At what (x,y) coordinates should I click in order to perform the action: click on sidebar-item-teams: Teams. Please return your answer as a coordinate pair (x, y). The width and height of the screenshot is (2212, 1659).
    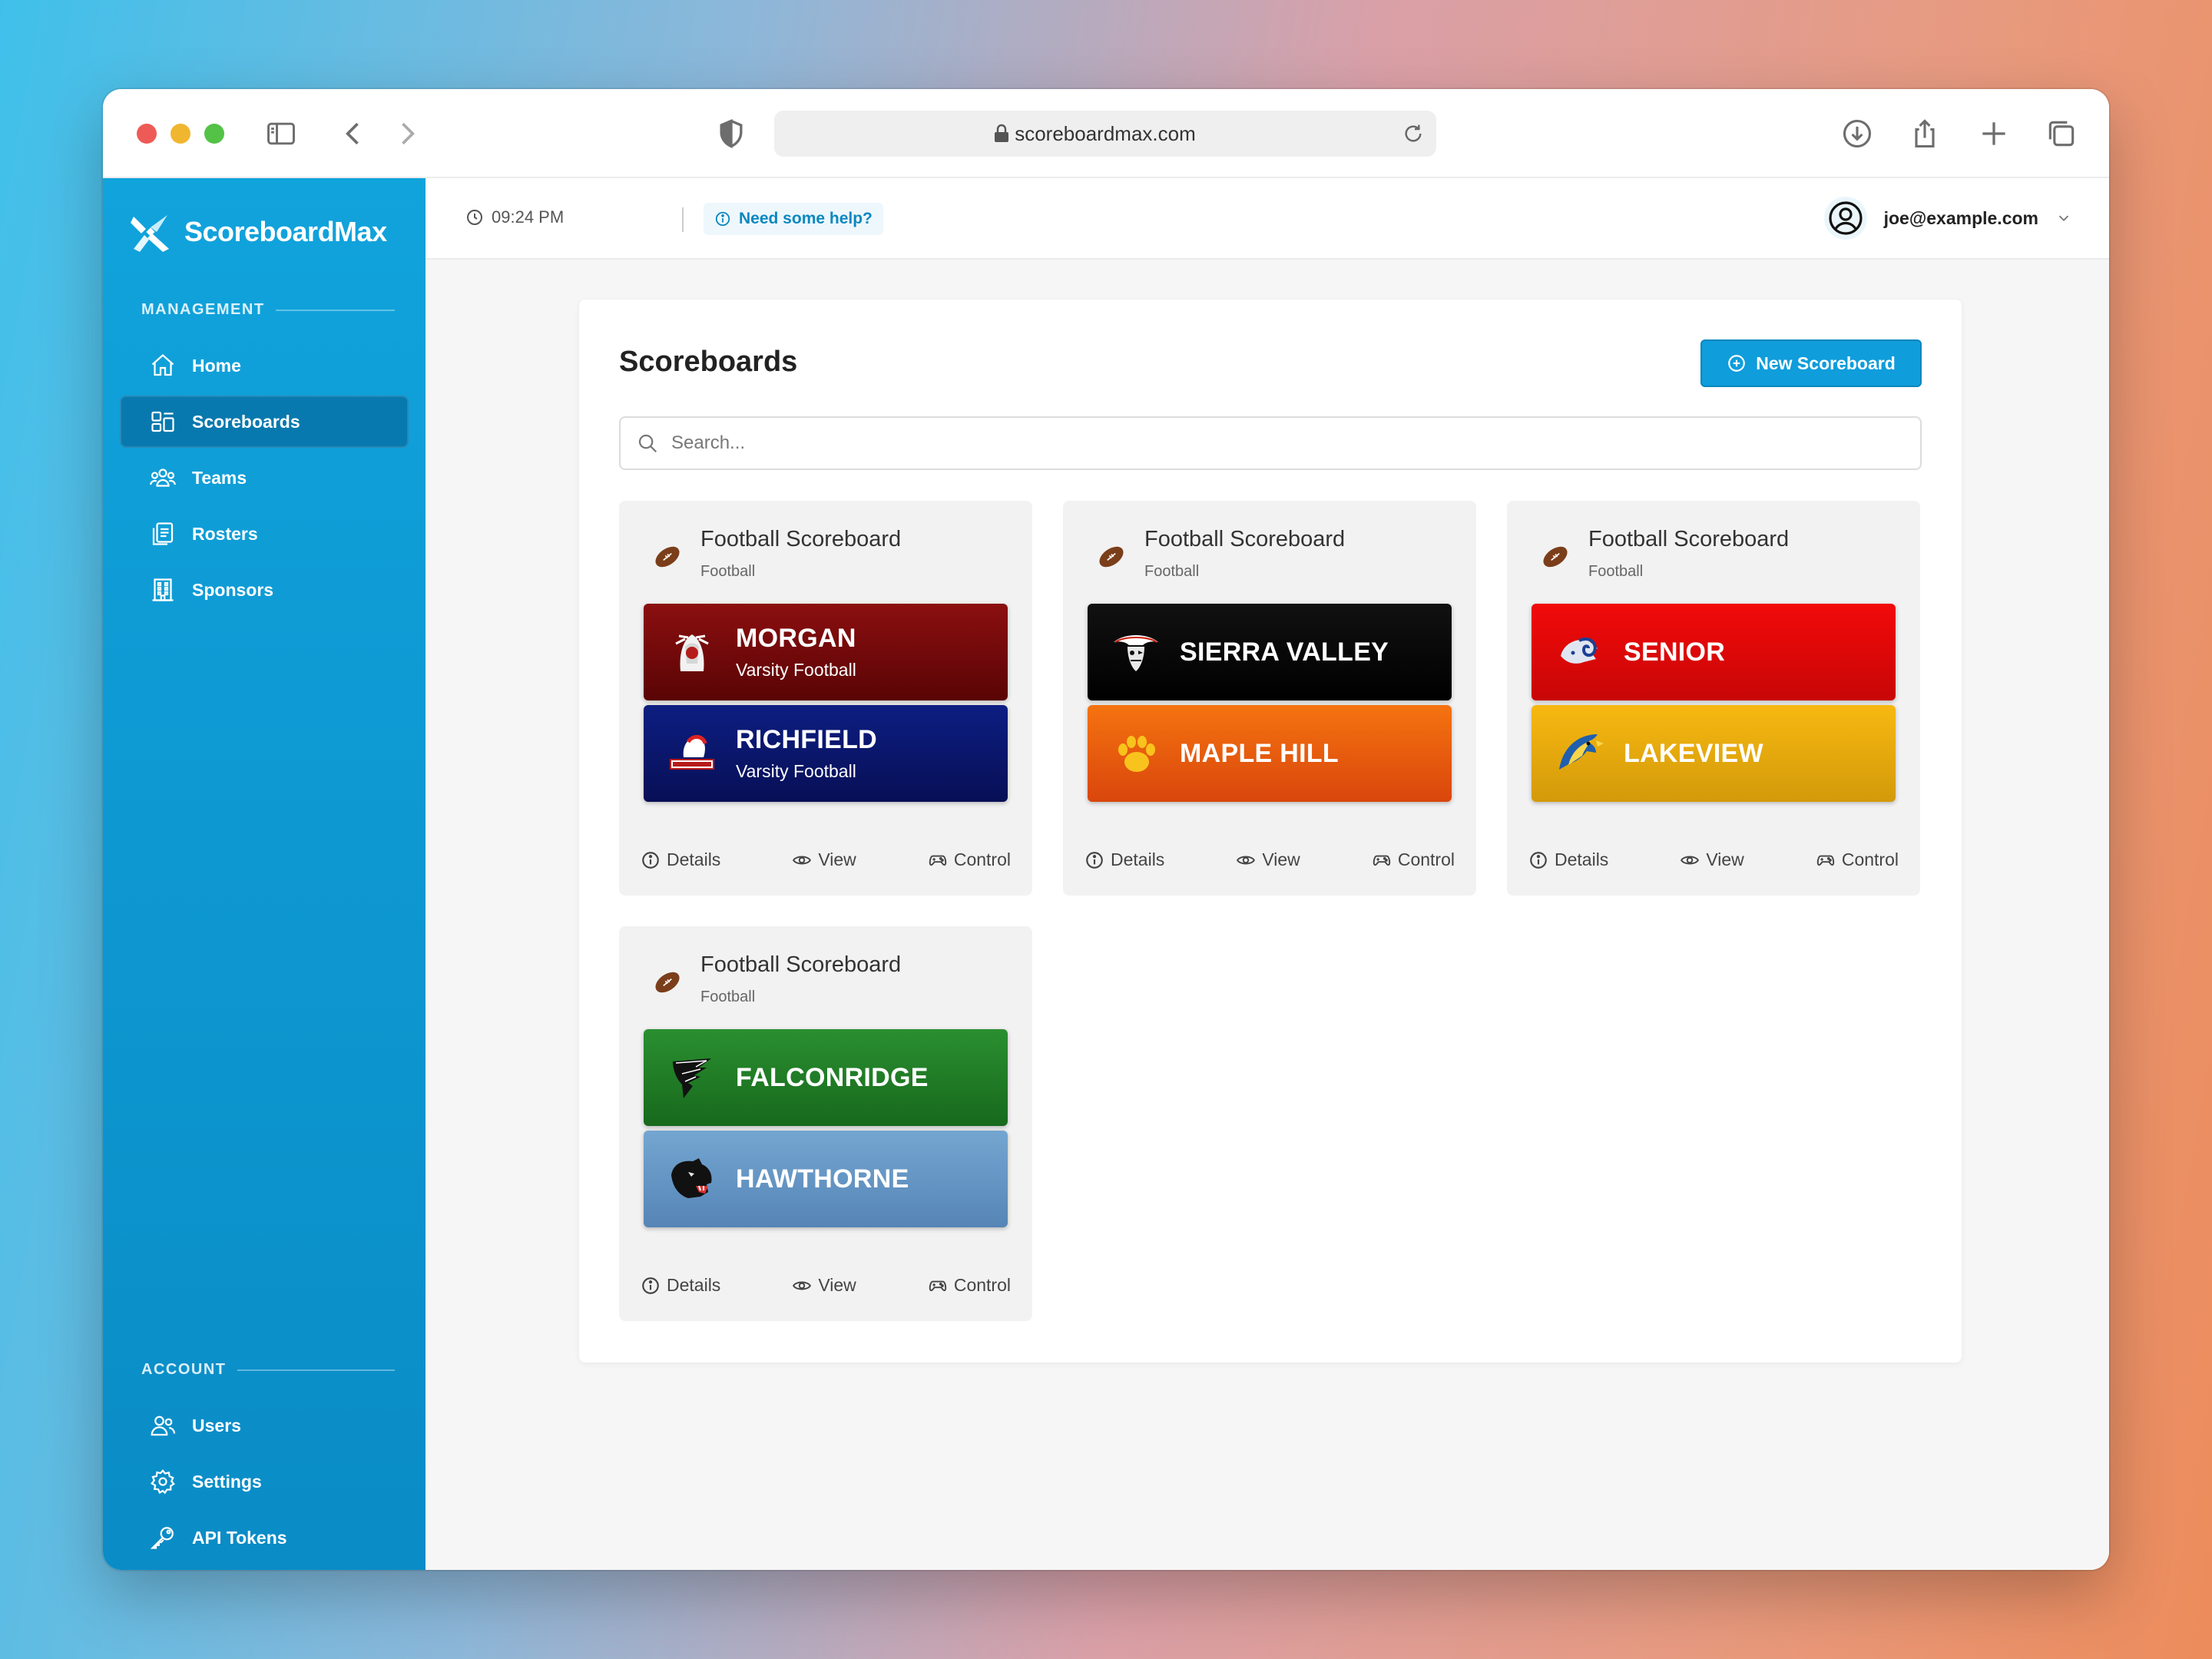
    Looking at the image, I should click on (264, 478).